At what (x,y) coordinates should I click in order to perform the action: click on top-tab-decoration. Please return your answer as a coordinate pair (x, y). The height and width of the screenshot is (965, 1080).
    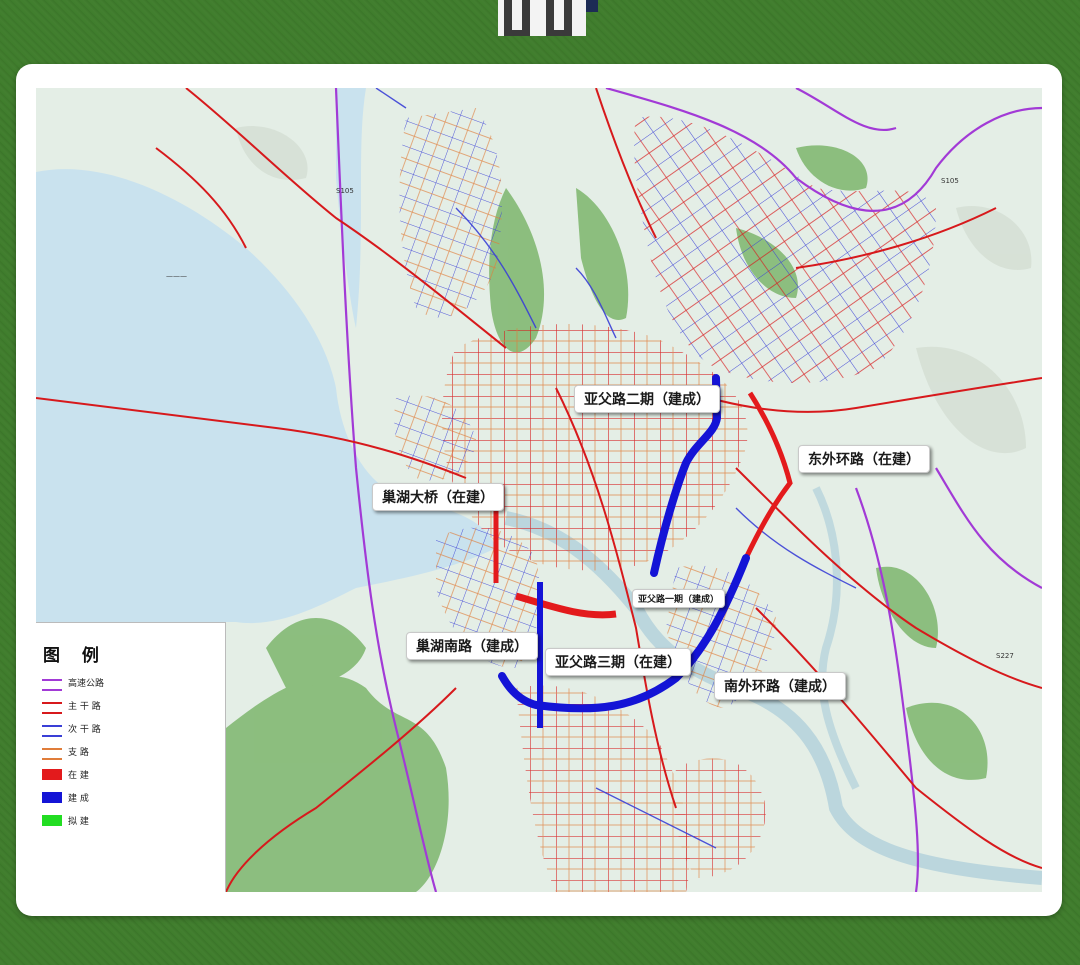
    Looking at the image, I should click on (548, 18).